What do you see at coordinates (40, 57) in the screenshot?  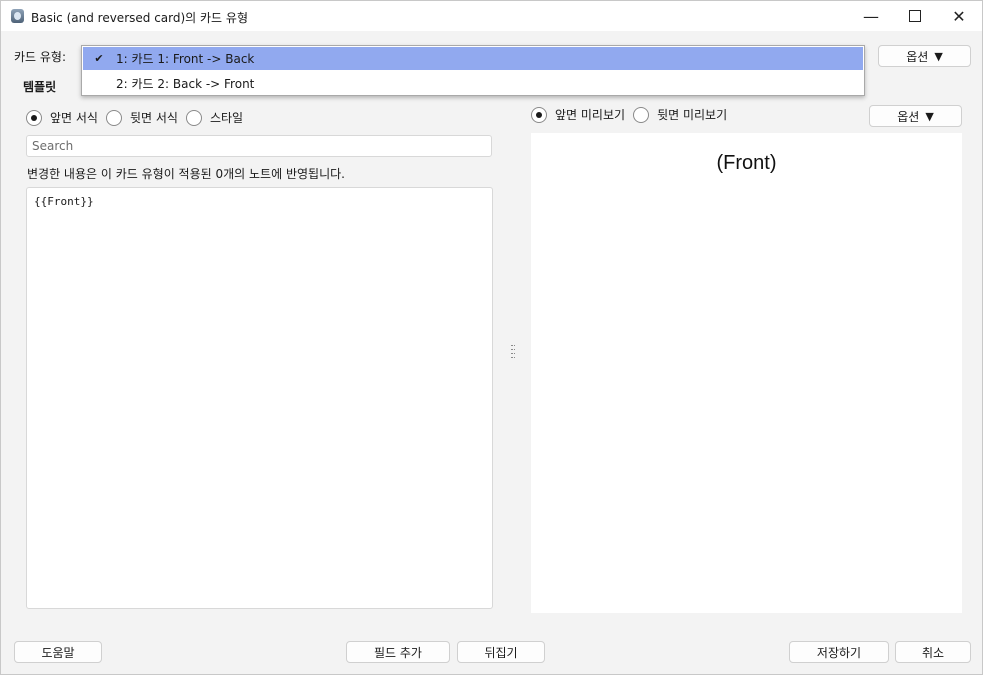 I see `card-type-label: 카드 유형:` at bounding box center [40, 57].